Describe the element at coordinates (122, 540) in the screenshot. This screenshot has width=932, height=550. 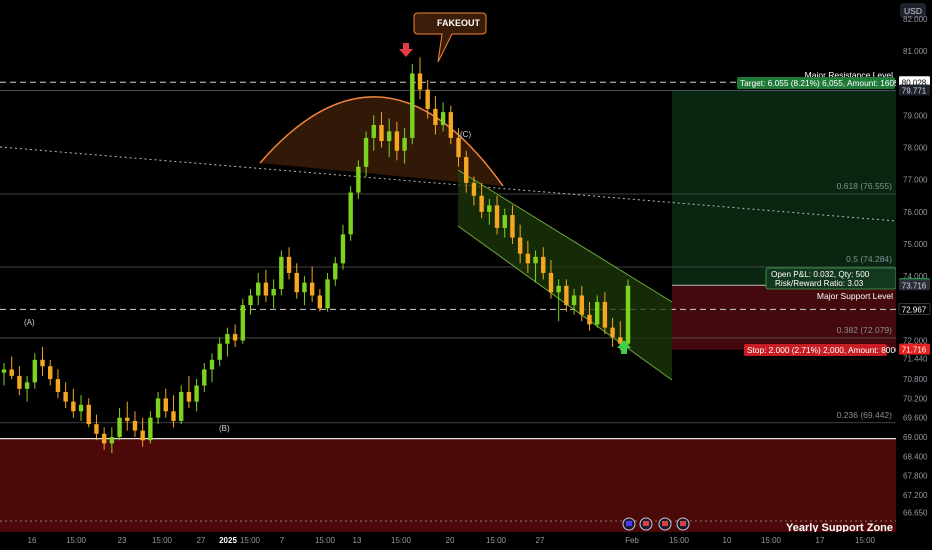
I see `time-tick-2: 23` at that location.